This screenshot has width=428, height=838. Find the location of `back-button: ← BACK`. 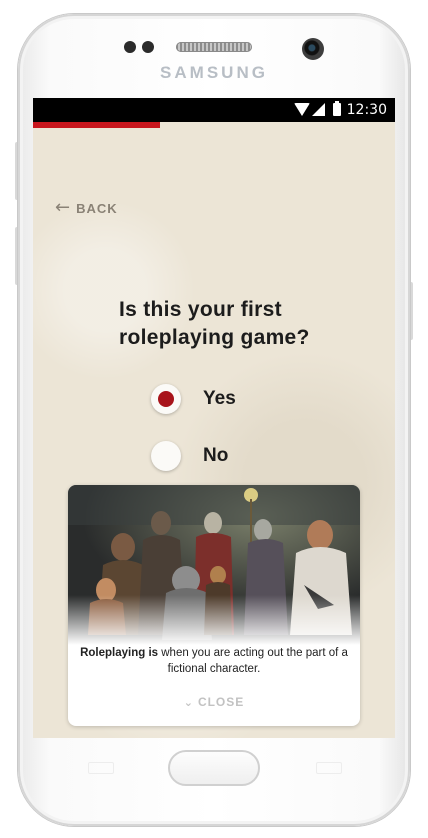

back-button: ← BACK is located at coordinates (86, 208).